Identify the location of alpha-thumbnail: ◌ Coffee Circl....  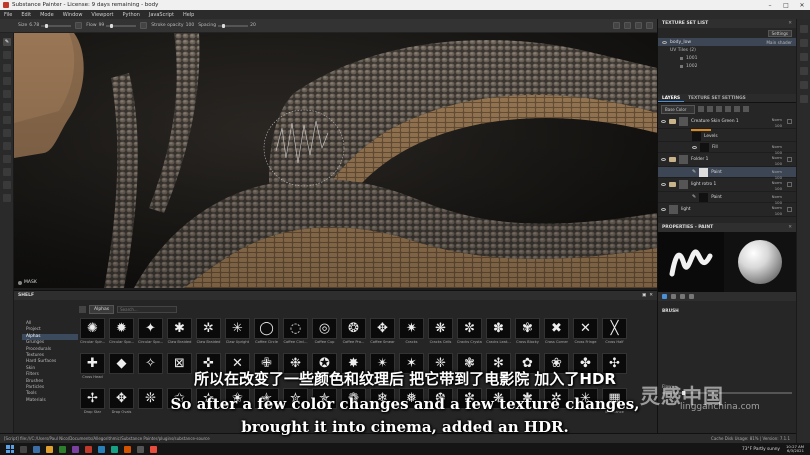
(295, 332).